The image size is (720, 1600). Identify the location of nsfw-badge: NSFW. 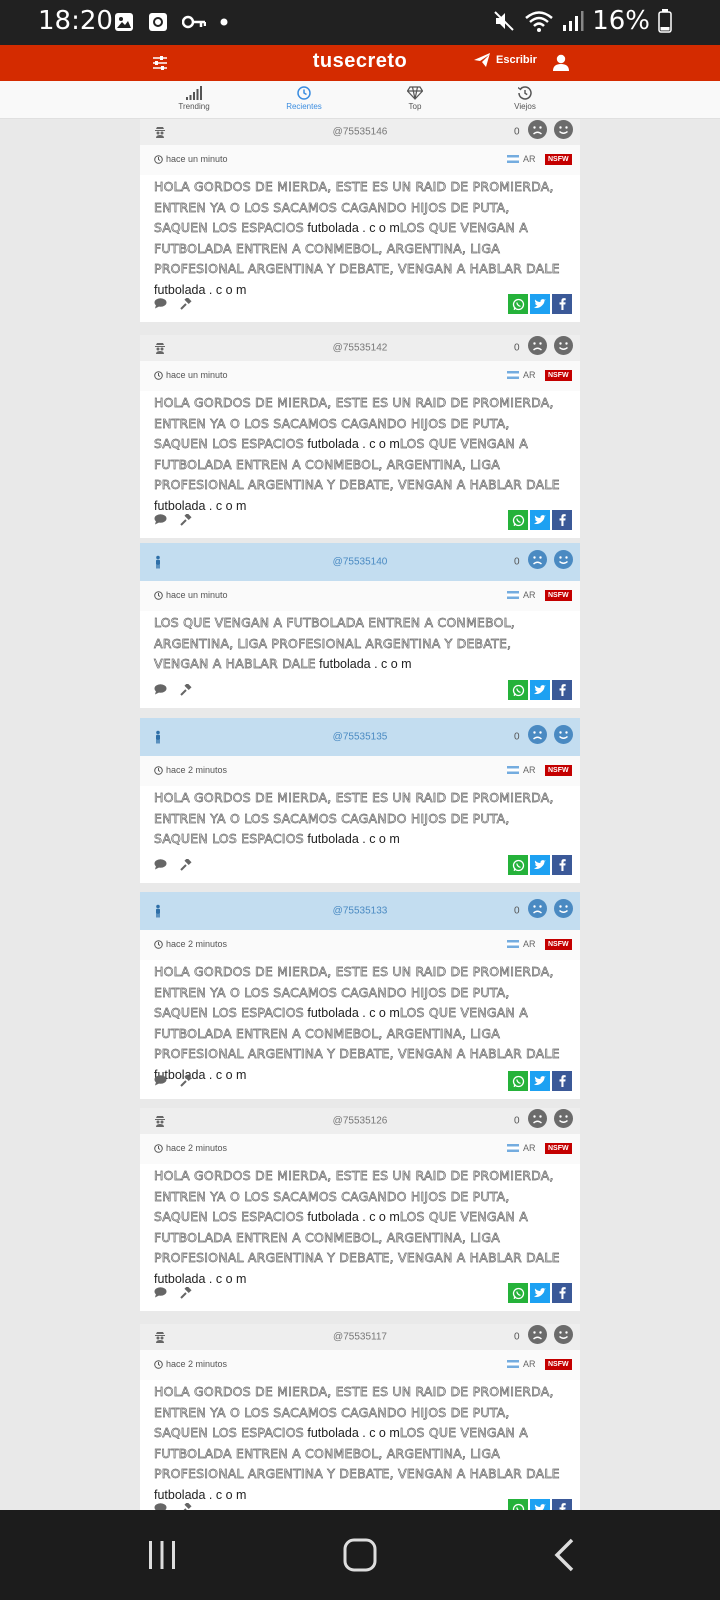
(558, 770).